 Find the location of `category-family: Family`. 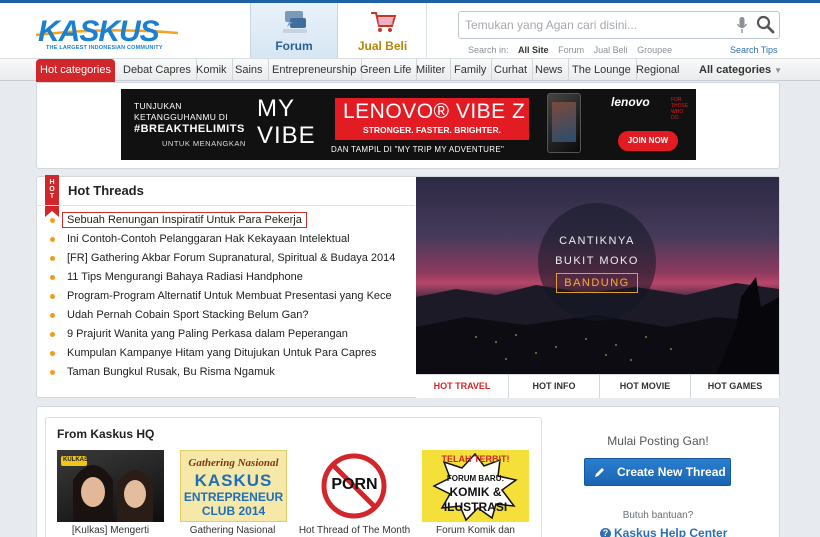

category-family: Family is located at coordinates (471, 70).